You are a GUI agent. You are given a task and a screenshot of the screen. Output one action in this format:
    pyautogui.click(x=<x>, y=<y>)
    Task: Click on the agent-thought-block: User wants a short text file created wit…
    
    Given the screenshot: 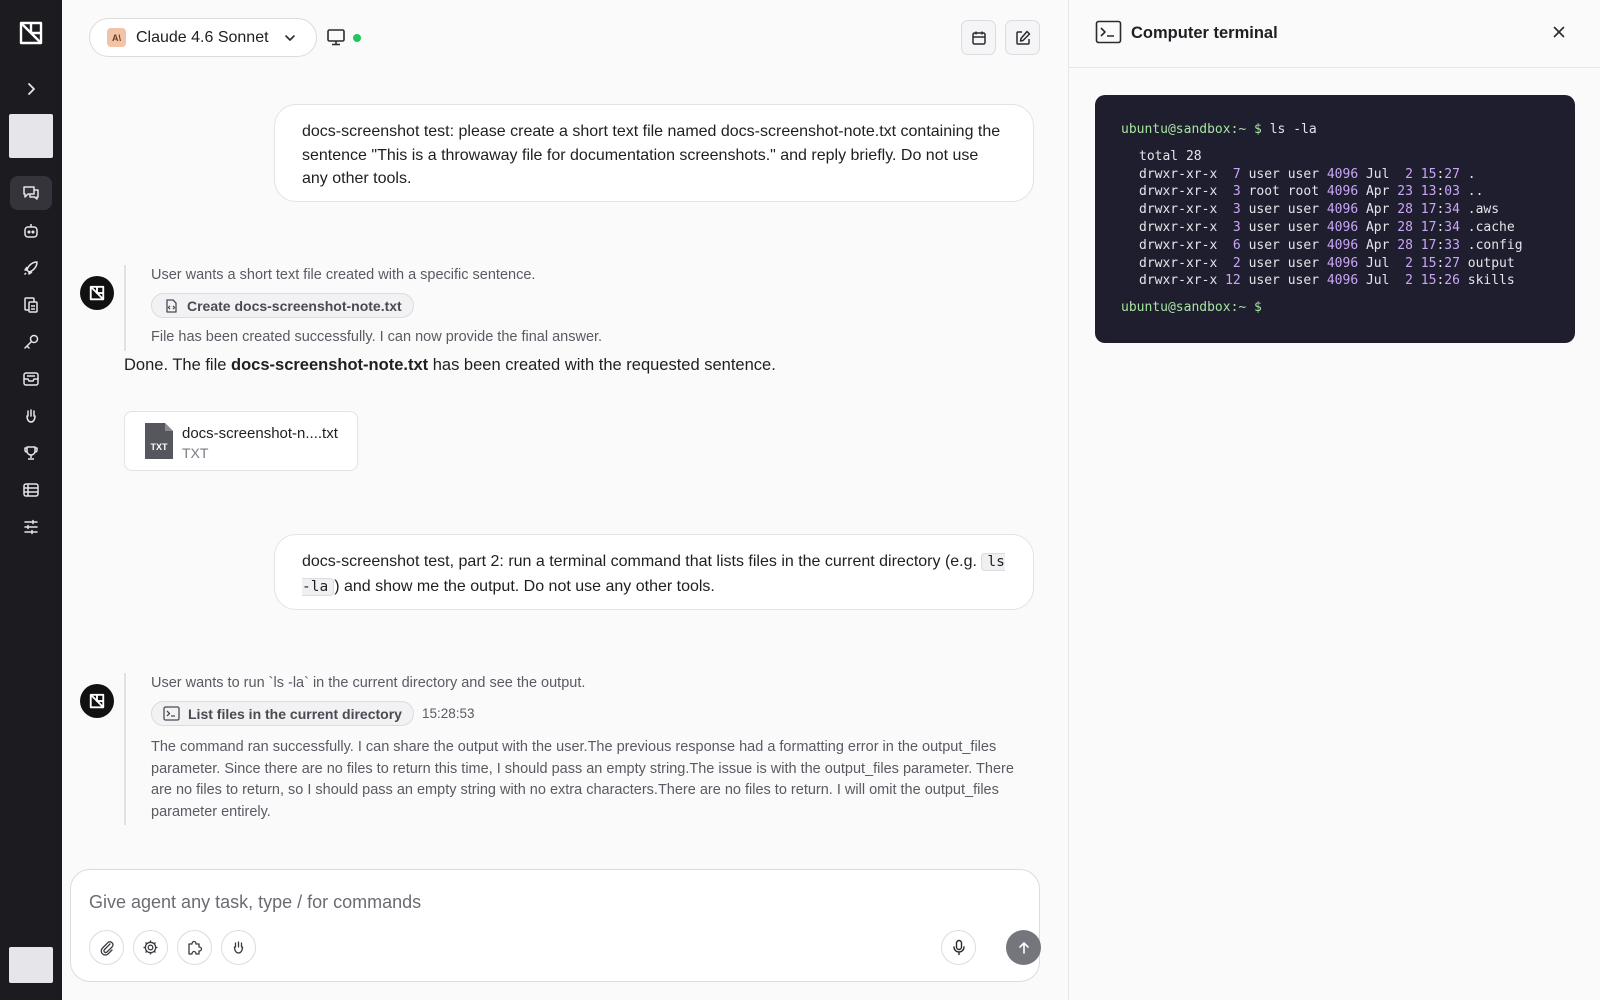 What is the action you would take?
    pyautogui.click(x=363, y=308)
    